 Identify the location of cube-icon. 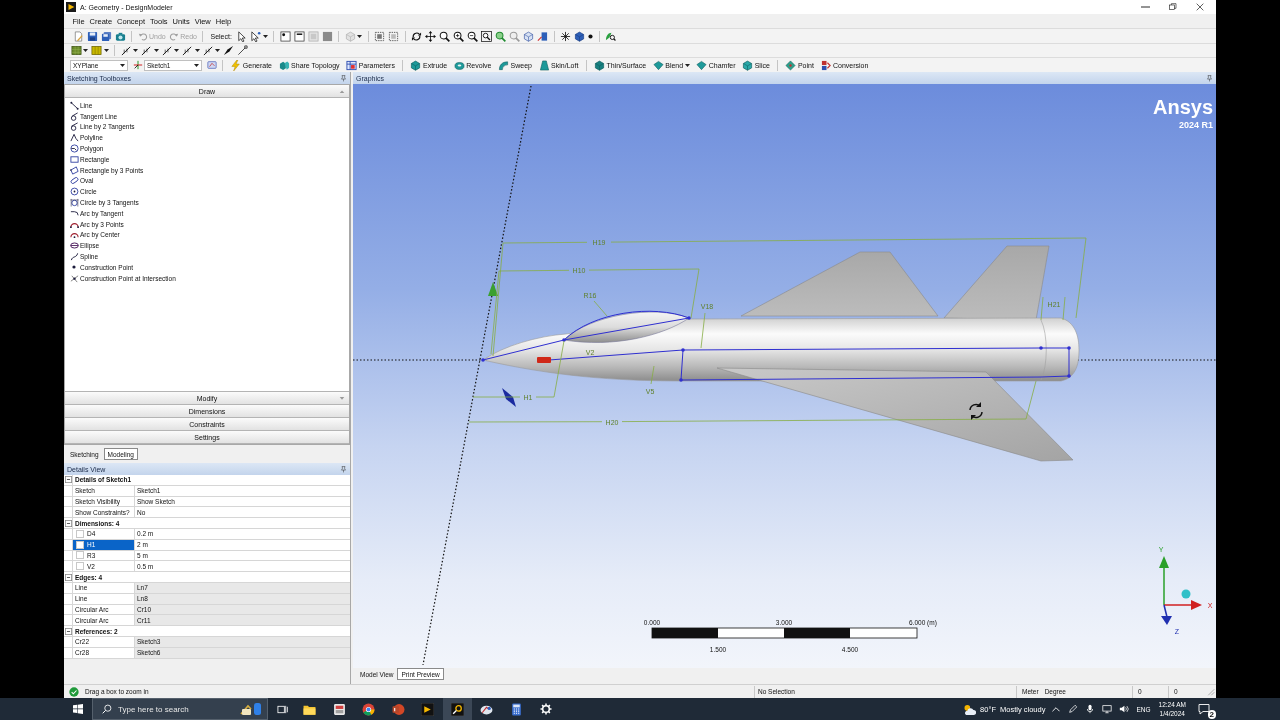
(580, 36).